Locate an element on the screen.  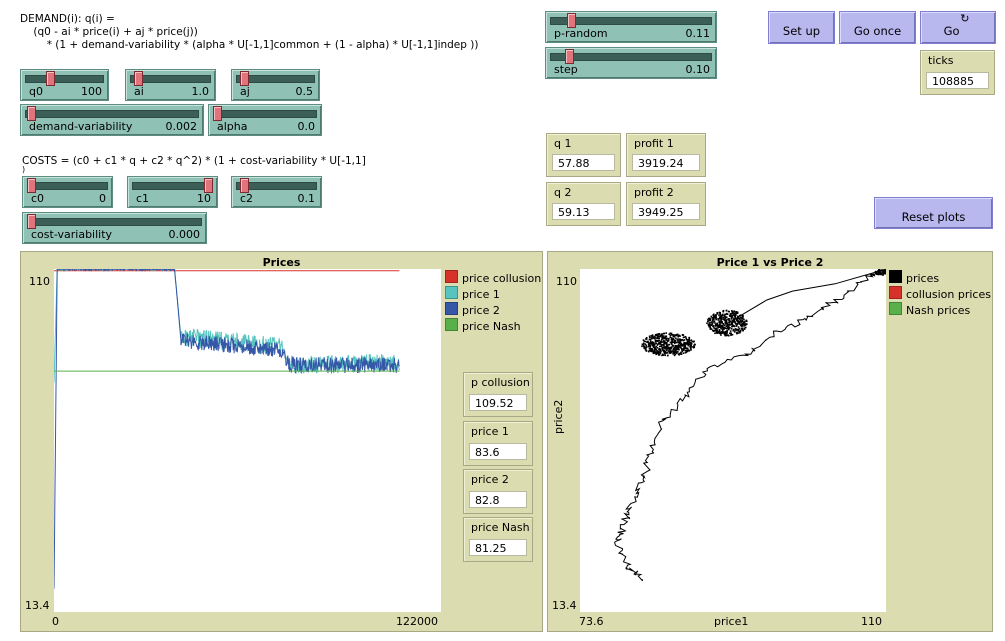
reset-plots-button: Reset plots is located at coordinates (933, 213).